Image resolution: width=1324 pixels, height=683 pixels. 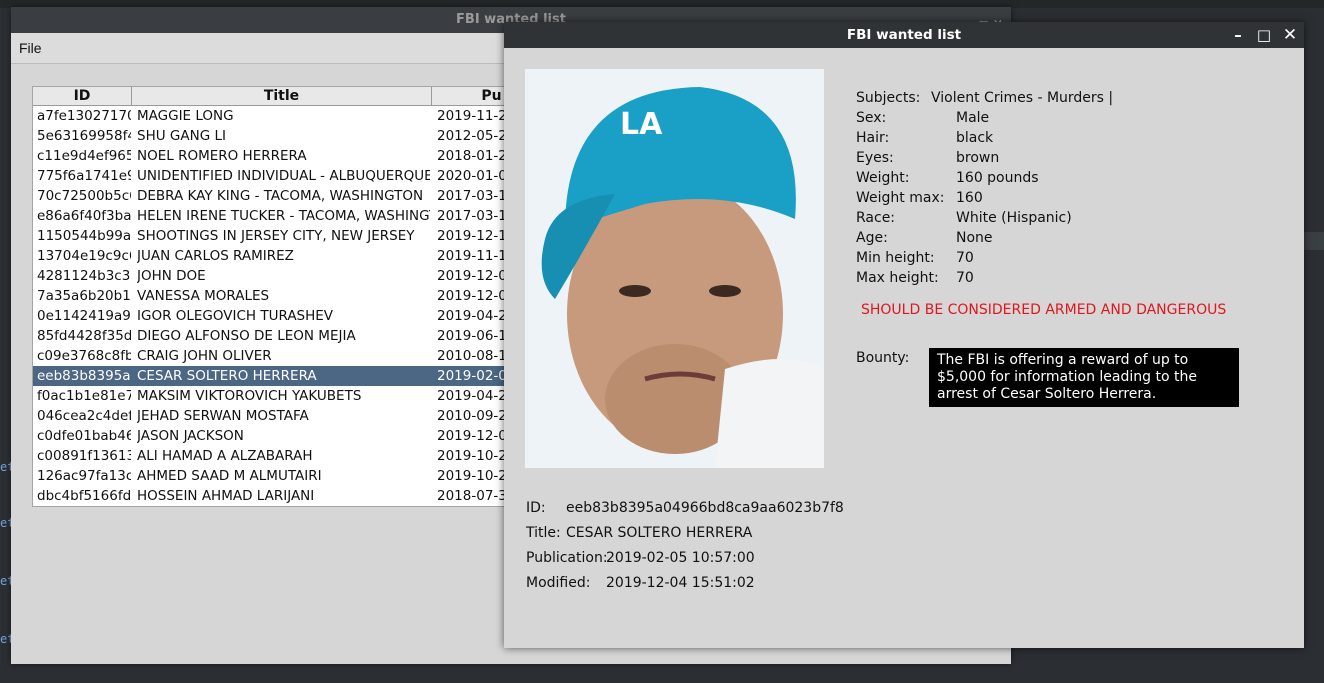 I want to click on cell-publication: 2019-02-05, so click(x=475, y=376).